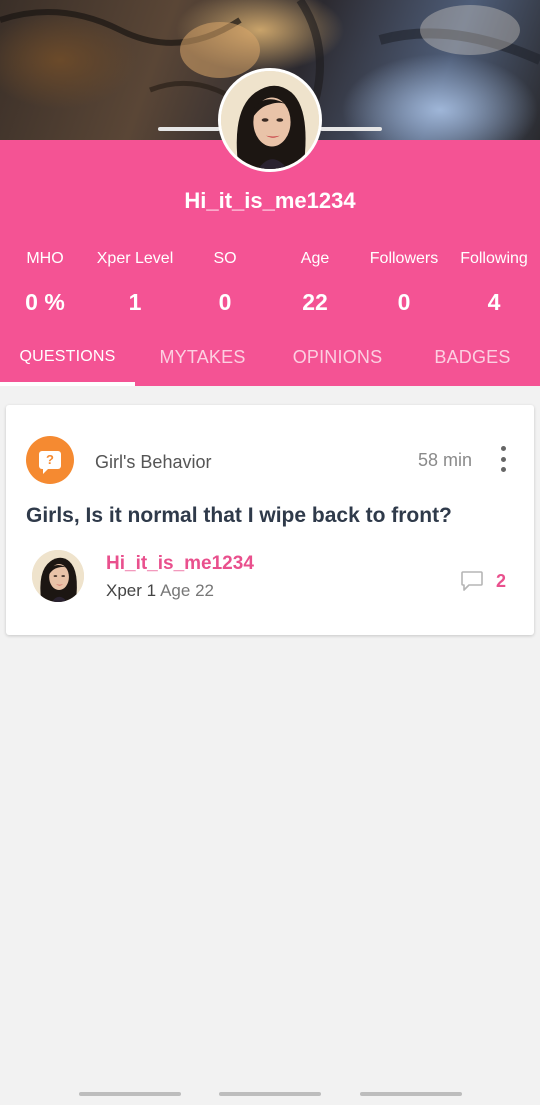 The width and height of the screenshot is (540, 1105). I want to click on author-meta: Xper 1 Age 22, so click(160, 591).